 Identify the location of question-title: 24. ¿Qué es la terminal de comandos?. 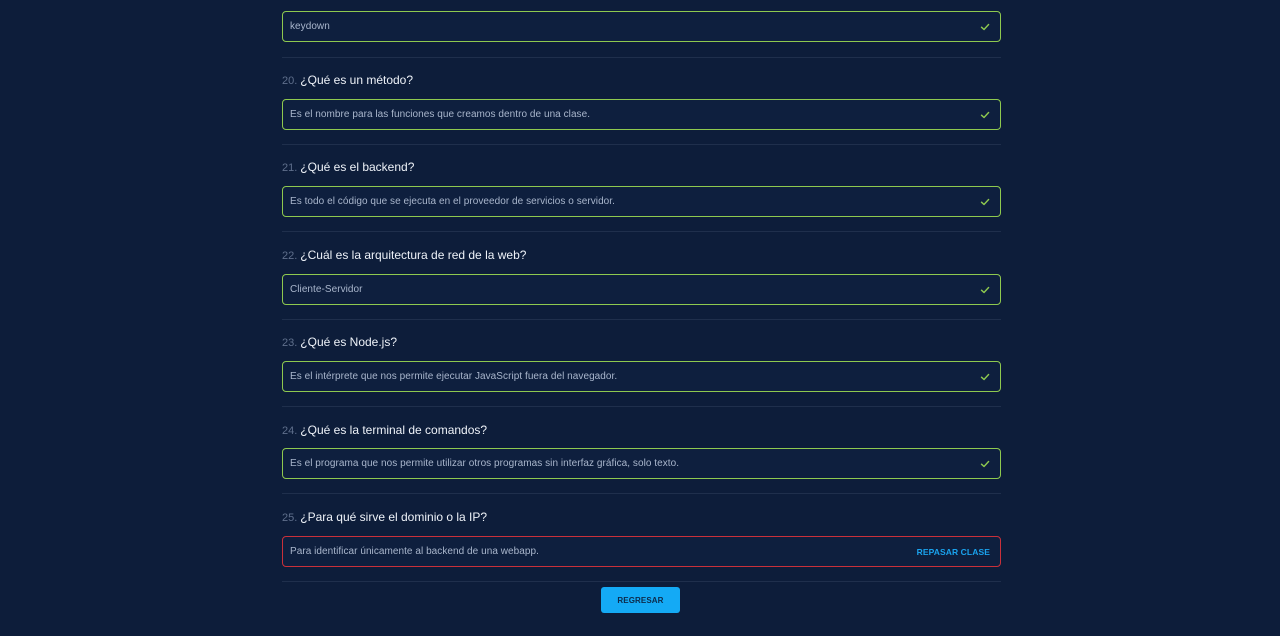
(384, 430).